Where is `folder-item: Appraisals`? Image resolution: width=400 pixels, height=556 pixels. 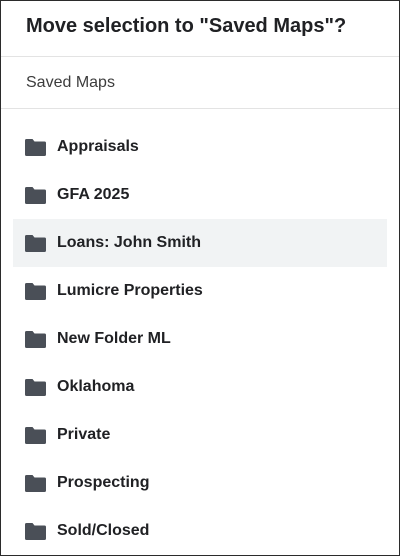 folder-item: Appraisals is located at coordinates (200, 147).